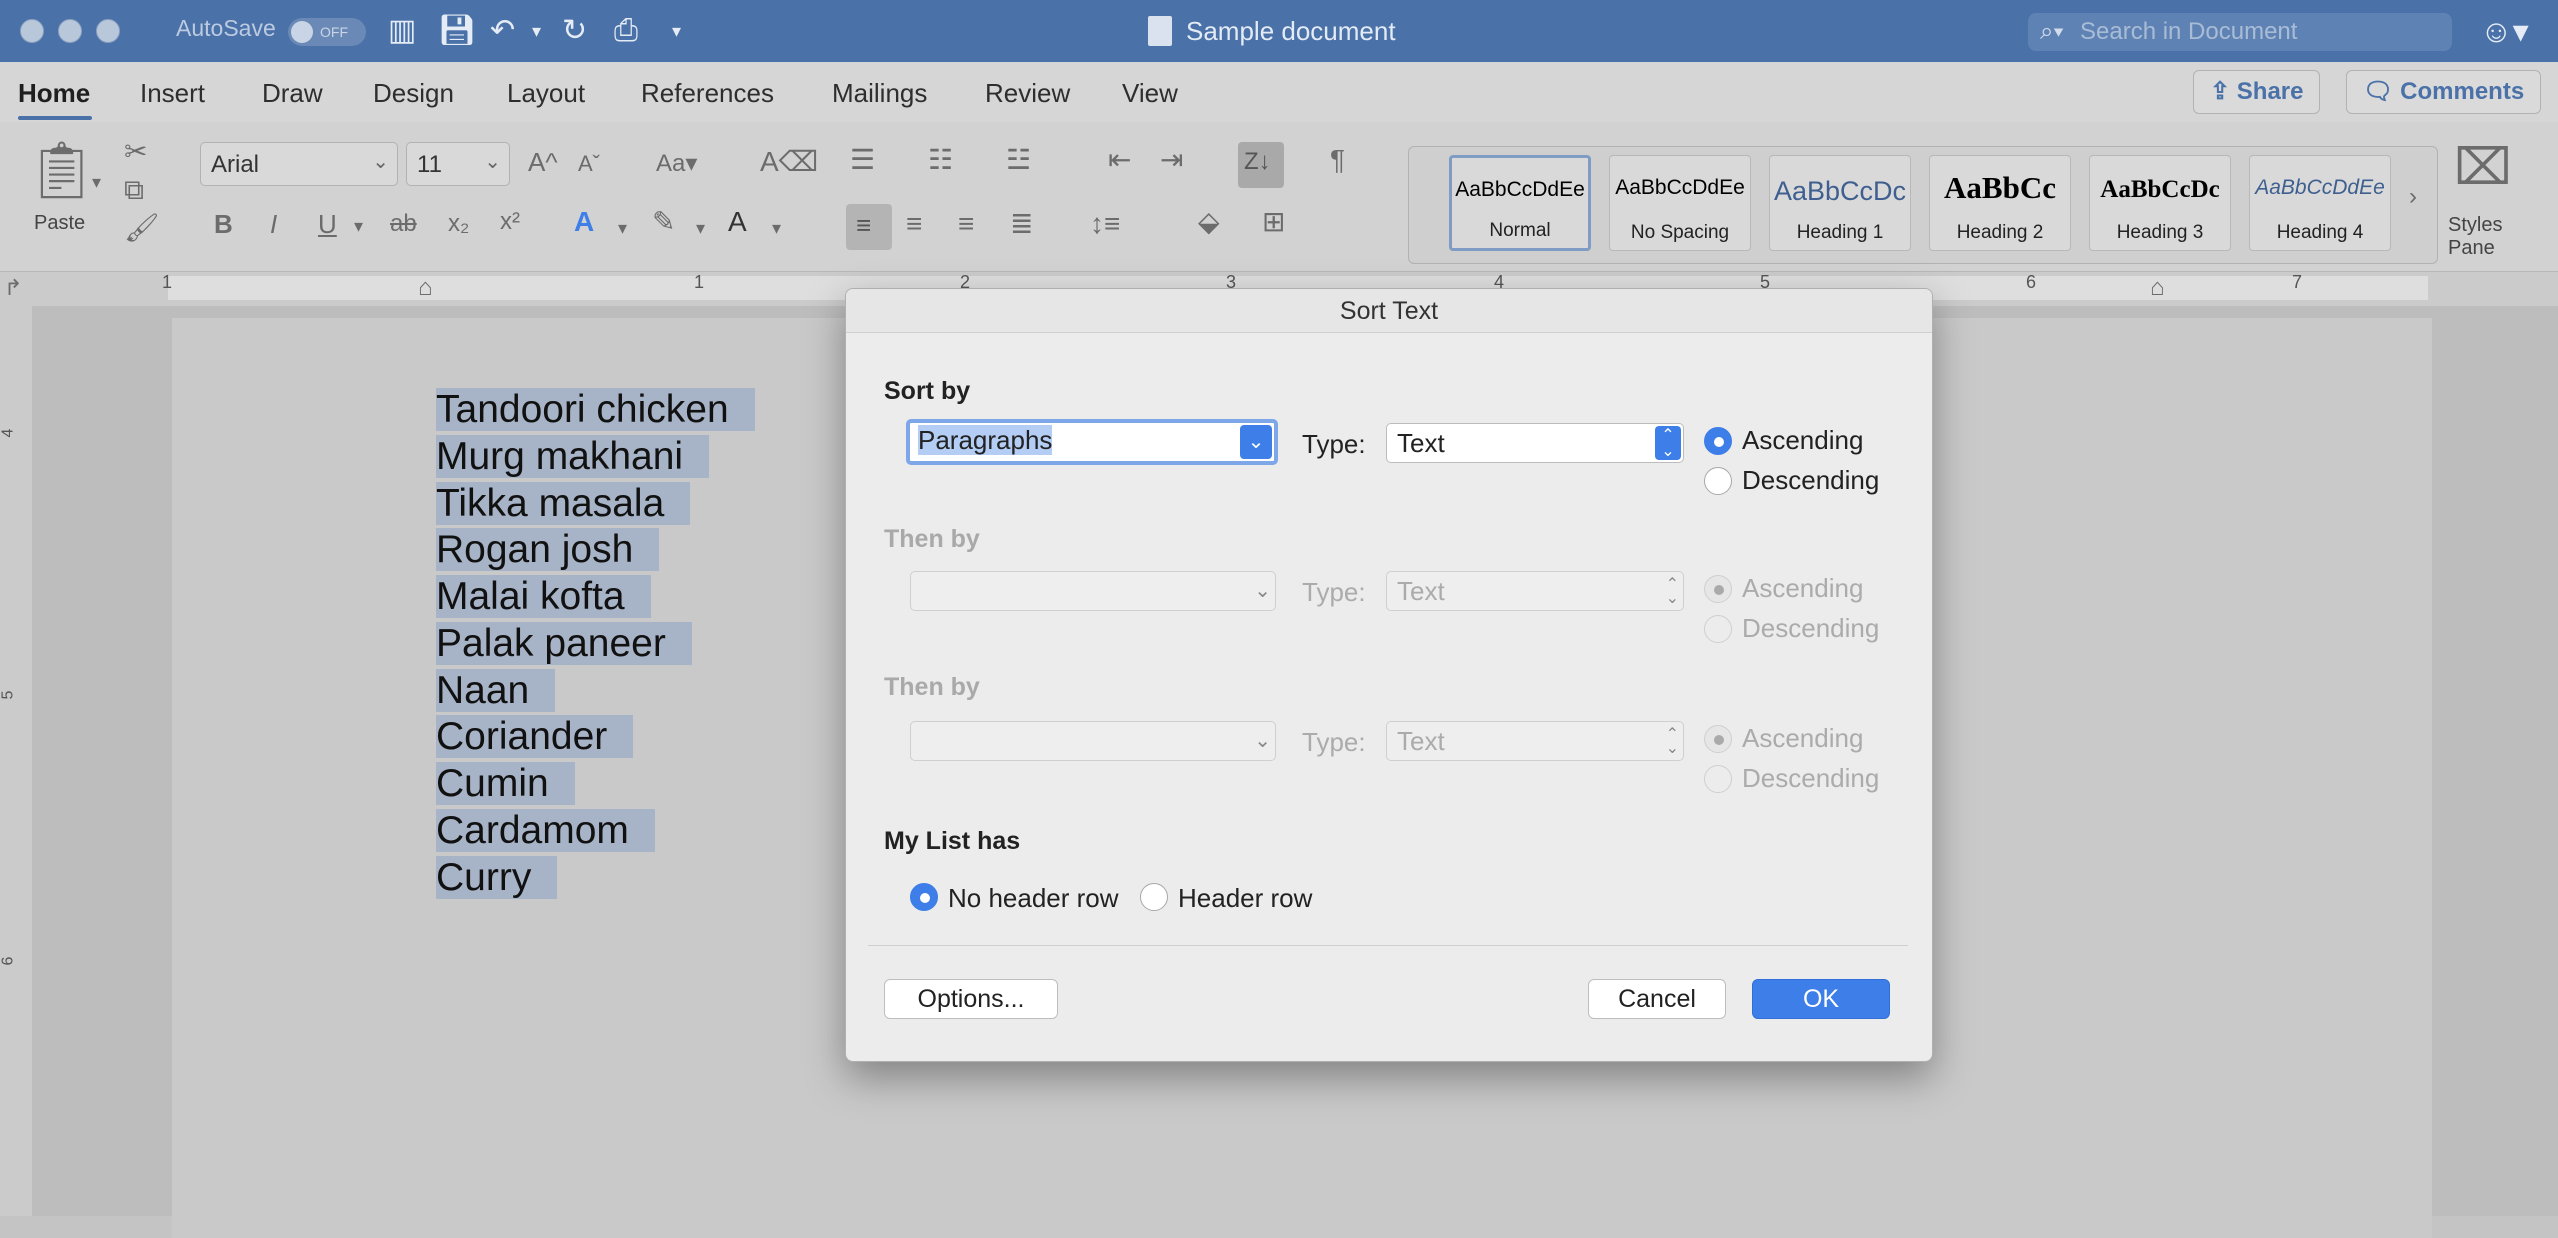 The height and width of the screenshot is (1238, 2558). Describe the element at coordinates (96, 182) in the screenshot. I see `paste-dropdown-icon: ▾` at that location.